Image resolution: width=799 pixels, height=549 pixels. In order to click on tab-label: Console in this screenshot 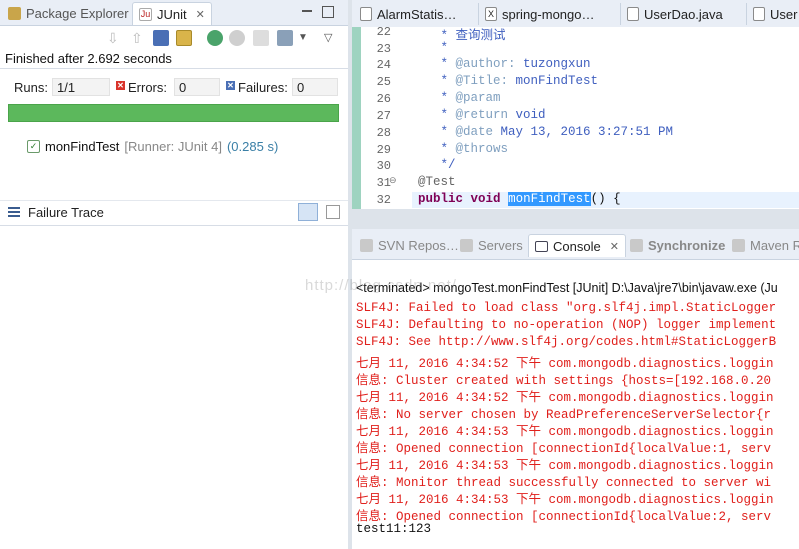, I will do `click(577, 246)`.